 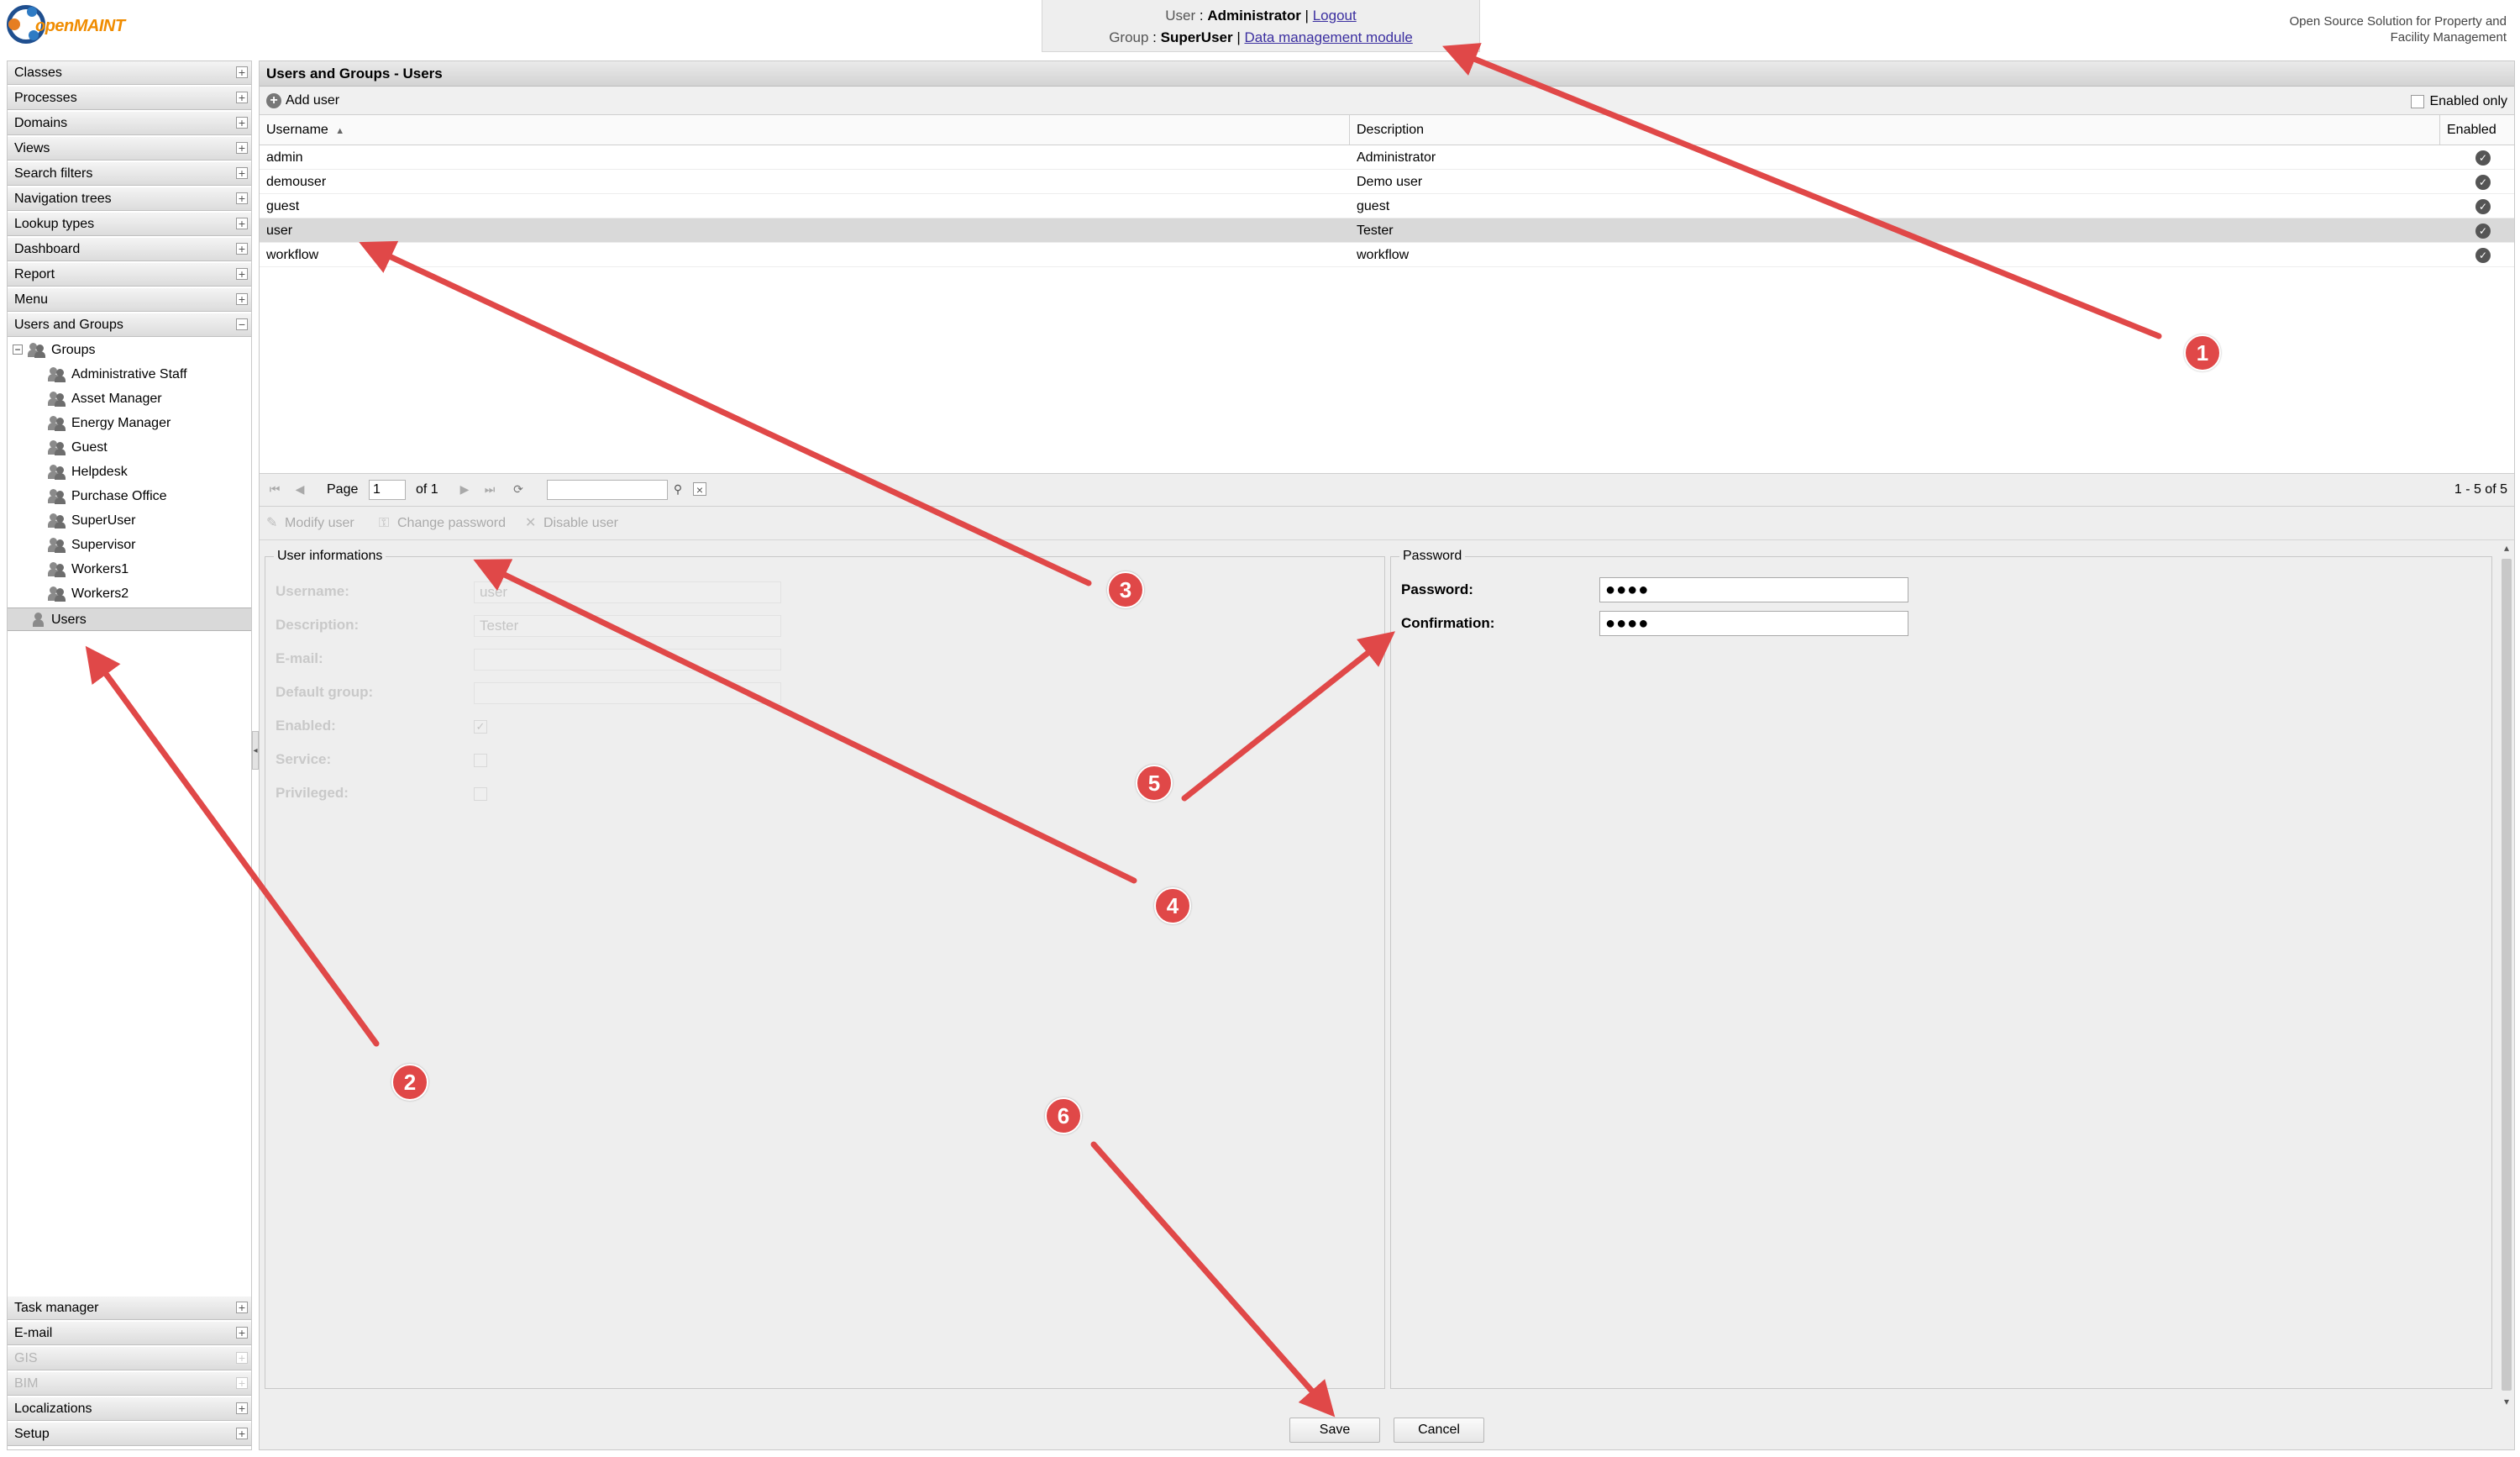 I want to click on annotation-badge-4: 4, so click(x=1172, y=905).